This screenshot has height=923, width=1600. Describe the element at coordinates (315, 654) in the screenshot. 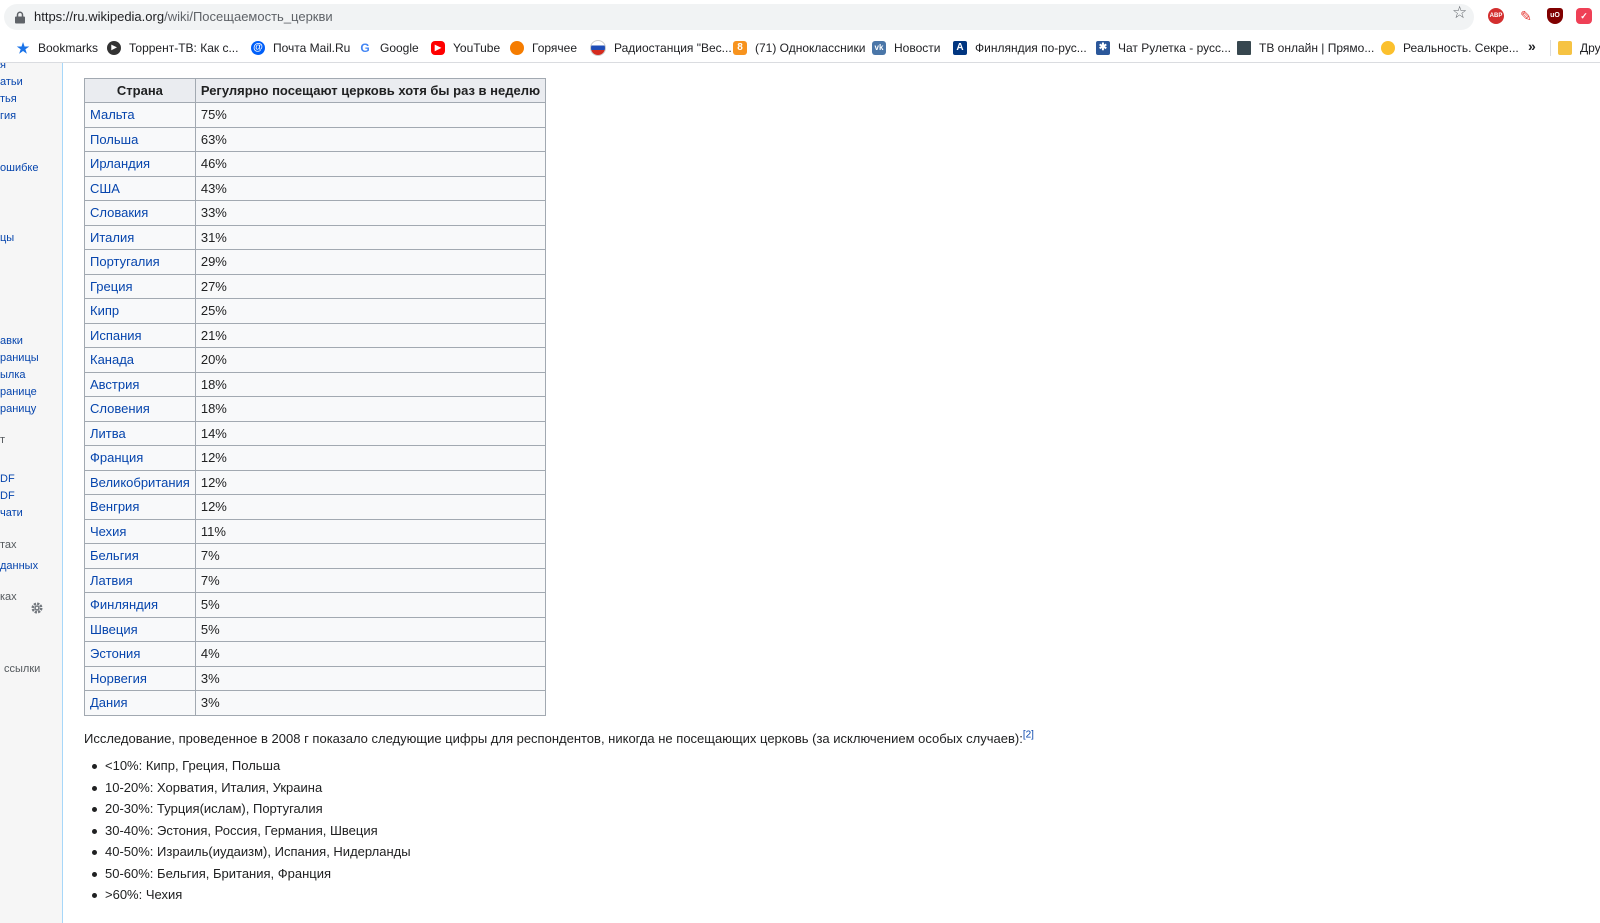

I see `table-row: Эстония 4%` at that location.